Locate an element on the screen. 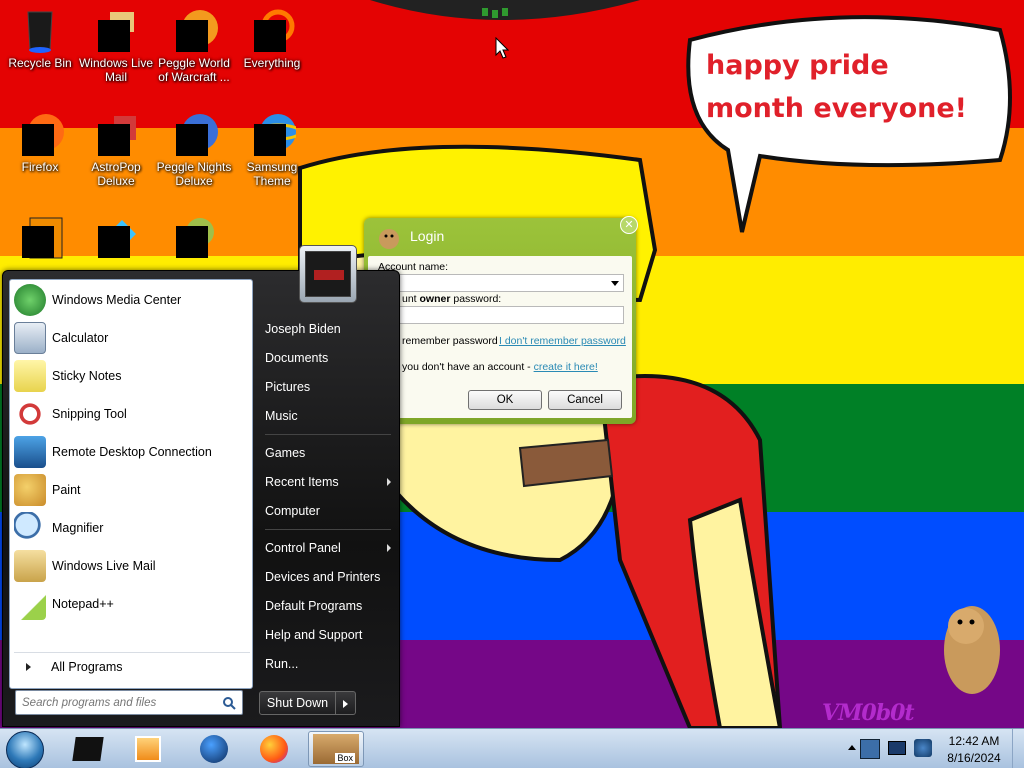  desktop-icon-label: Firefox is located at coordinates (40, 167).